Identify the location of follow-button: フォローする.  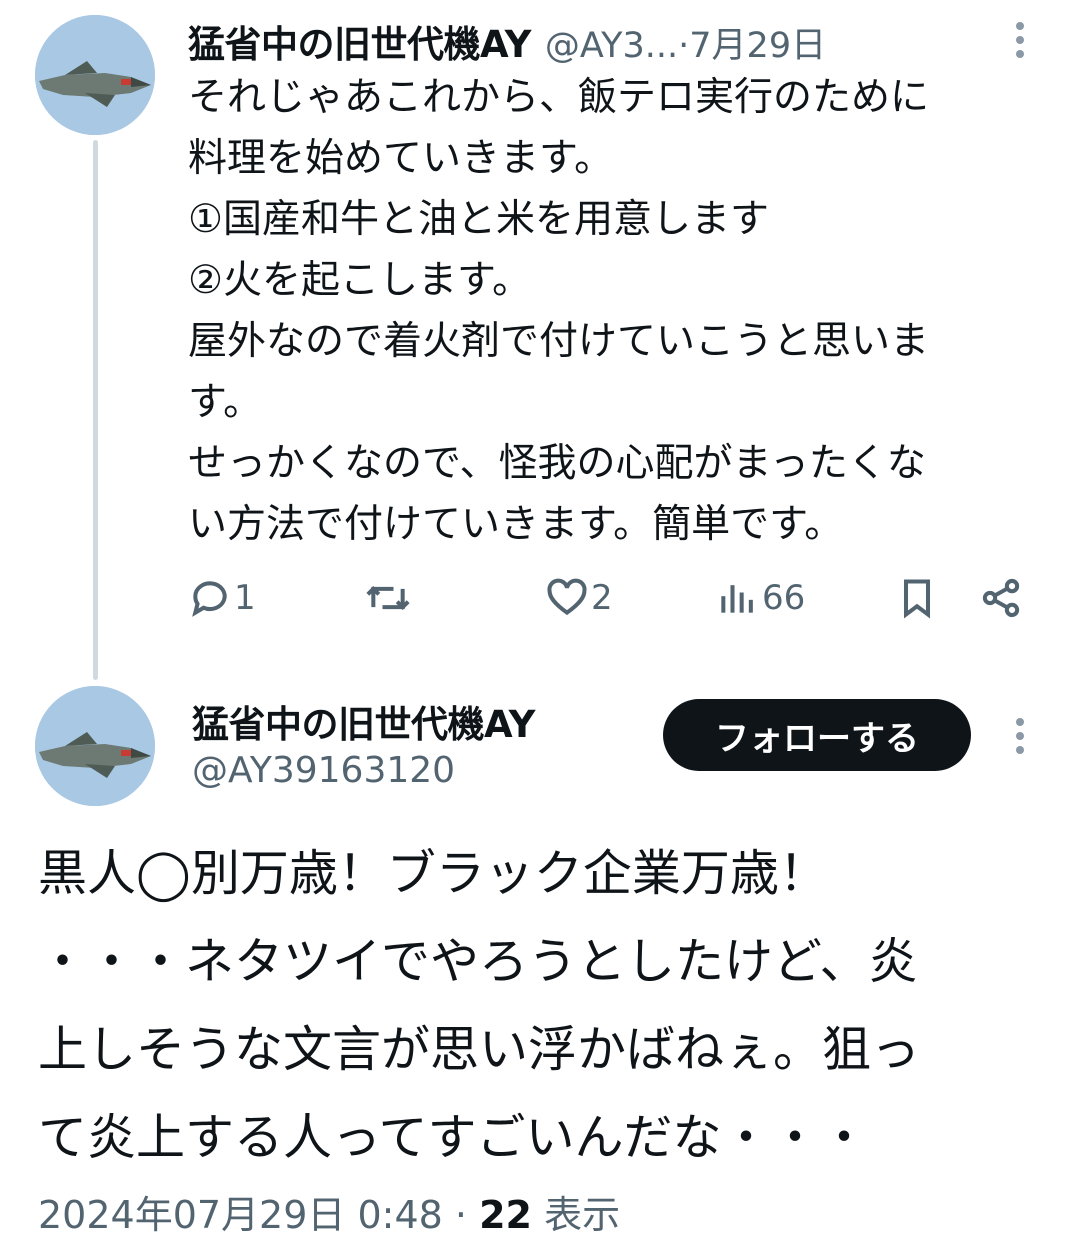
(817, 735).